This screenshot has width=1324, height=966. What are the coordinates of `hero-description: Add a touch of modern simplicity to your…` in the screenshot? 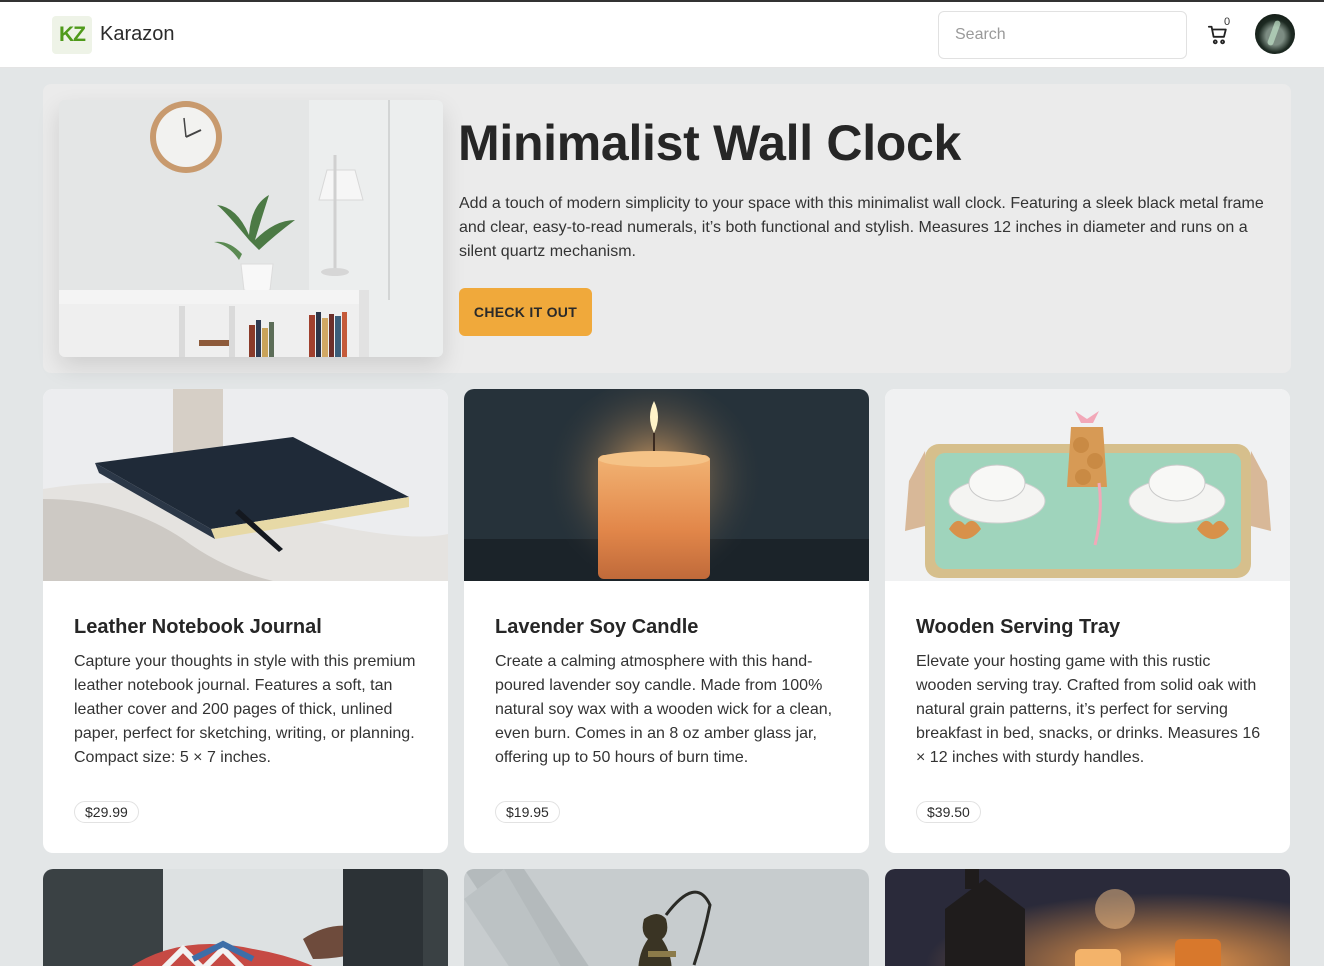 It's located at (861, 227).